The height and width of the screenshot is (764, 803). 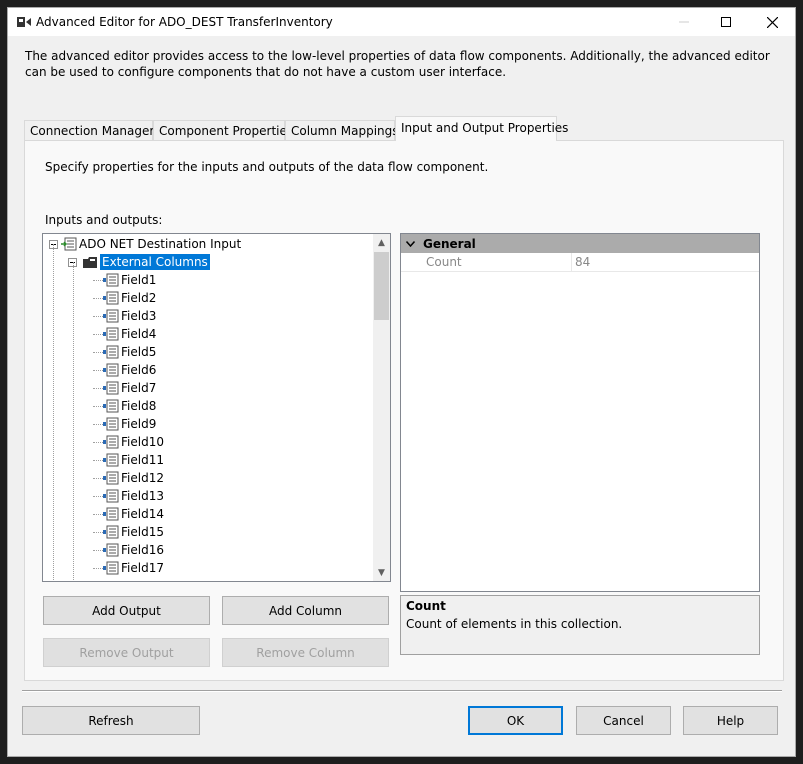 I want to click on tree-field-node: Field3, so click(x=125, y=316).